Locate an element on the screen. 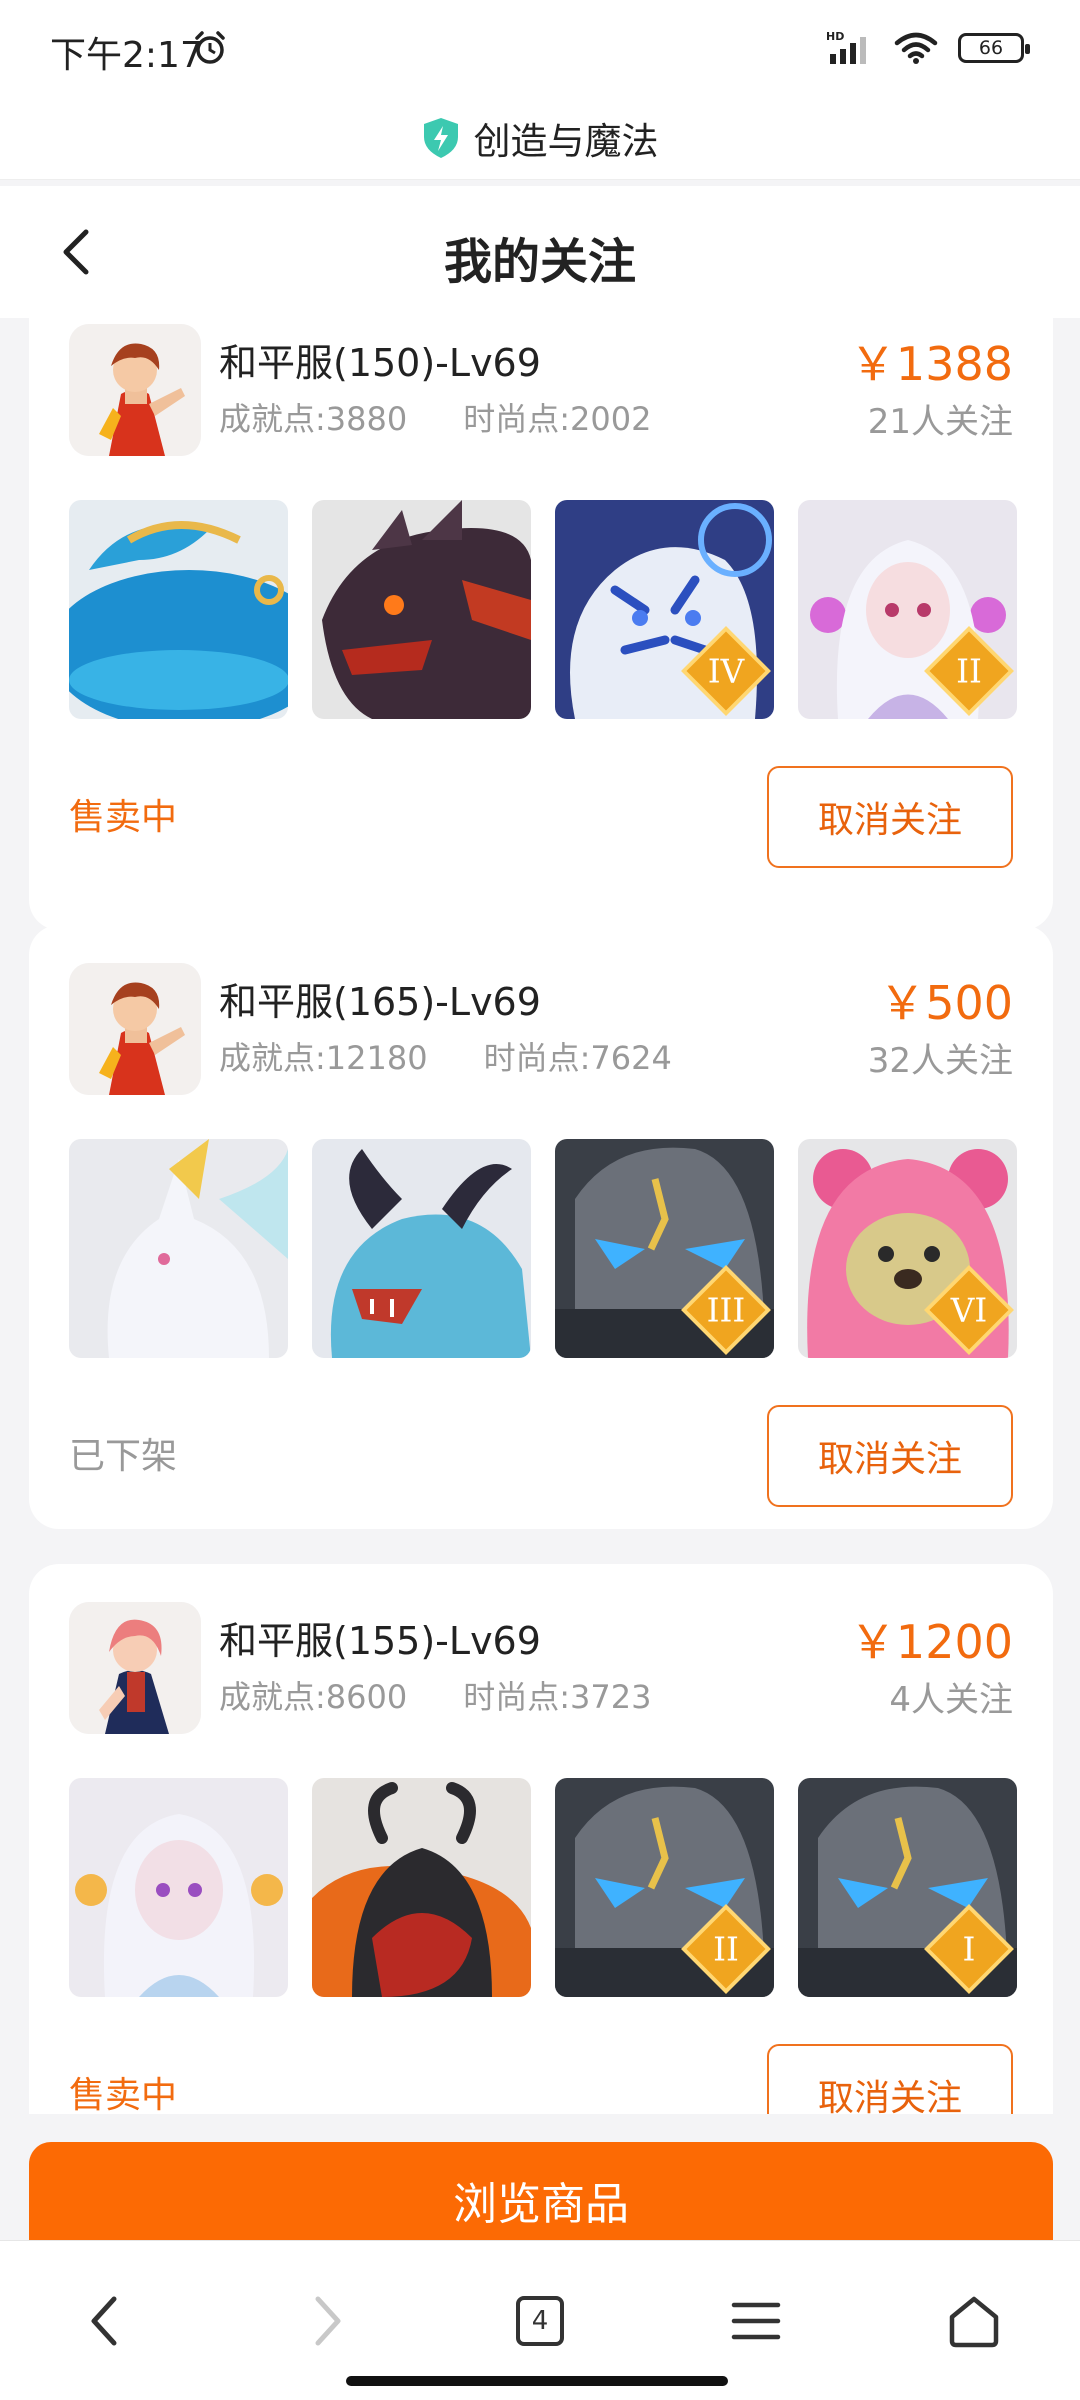 The height and width of the screenshot is (2400, 1080). battery-icon: 66 is located at coordinates (994, 48).